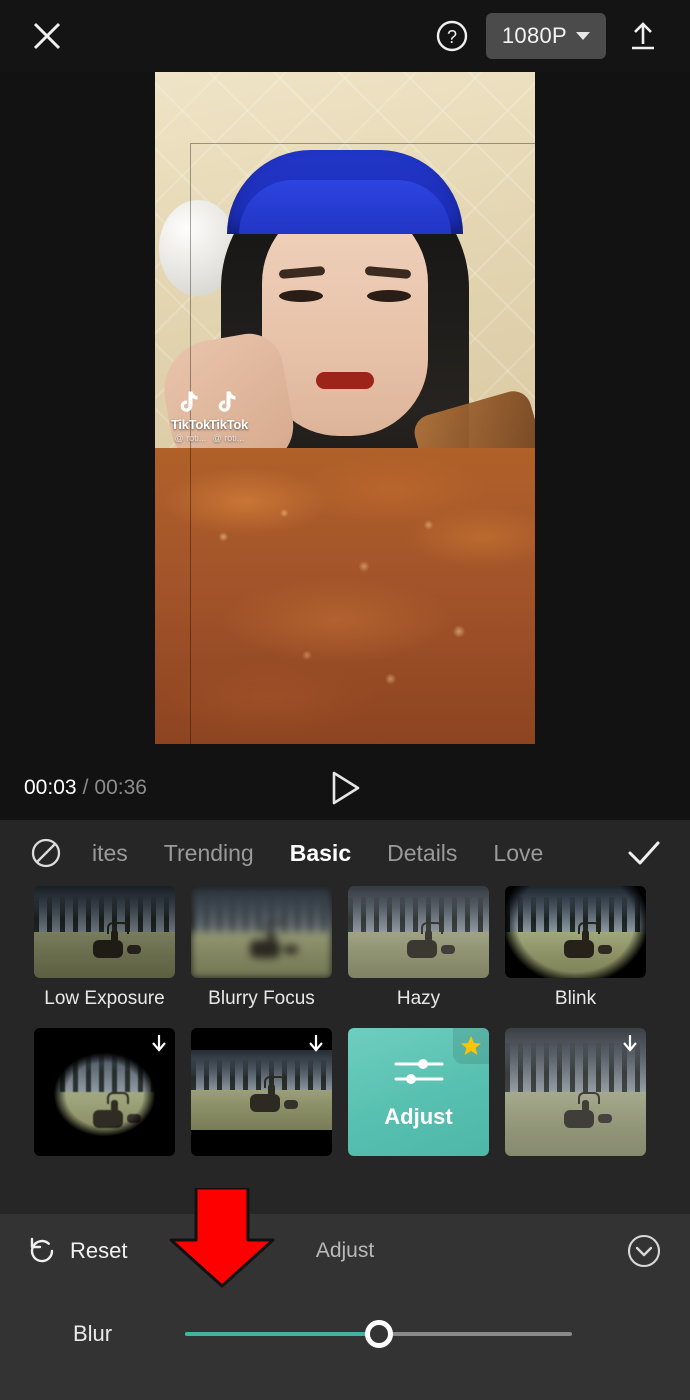  Describe the element at coordinates (301, 296) in the screenshot. I see `subject-eye-left-dup` at that location.